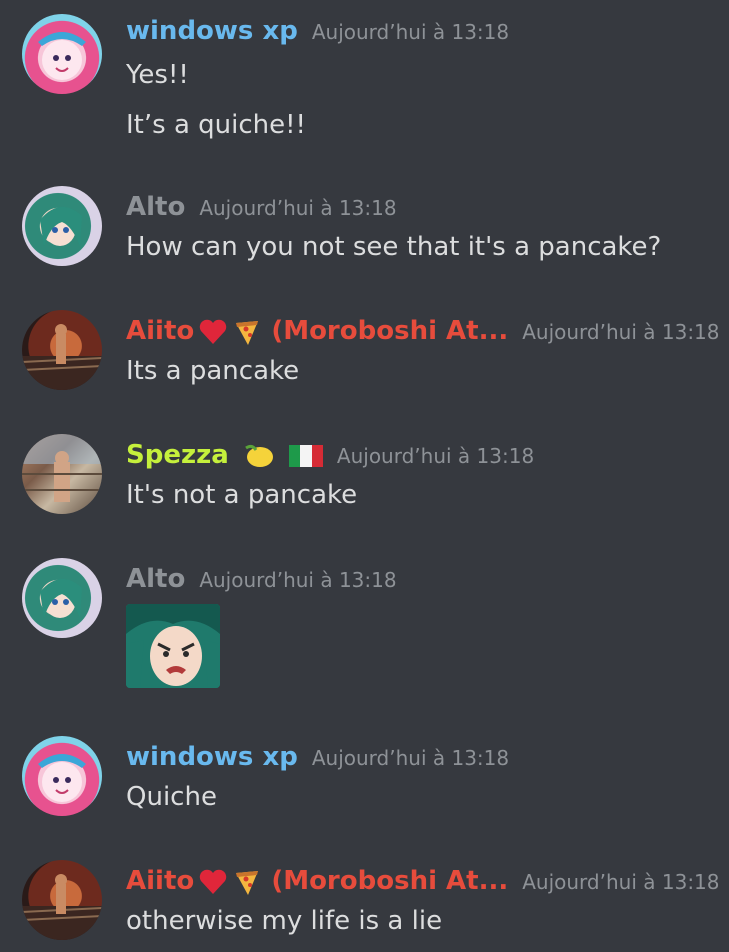 The height and width of the screenshot is (952, 729). I want to click on image-attachment, so click(173, 646).